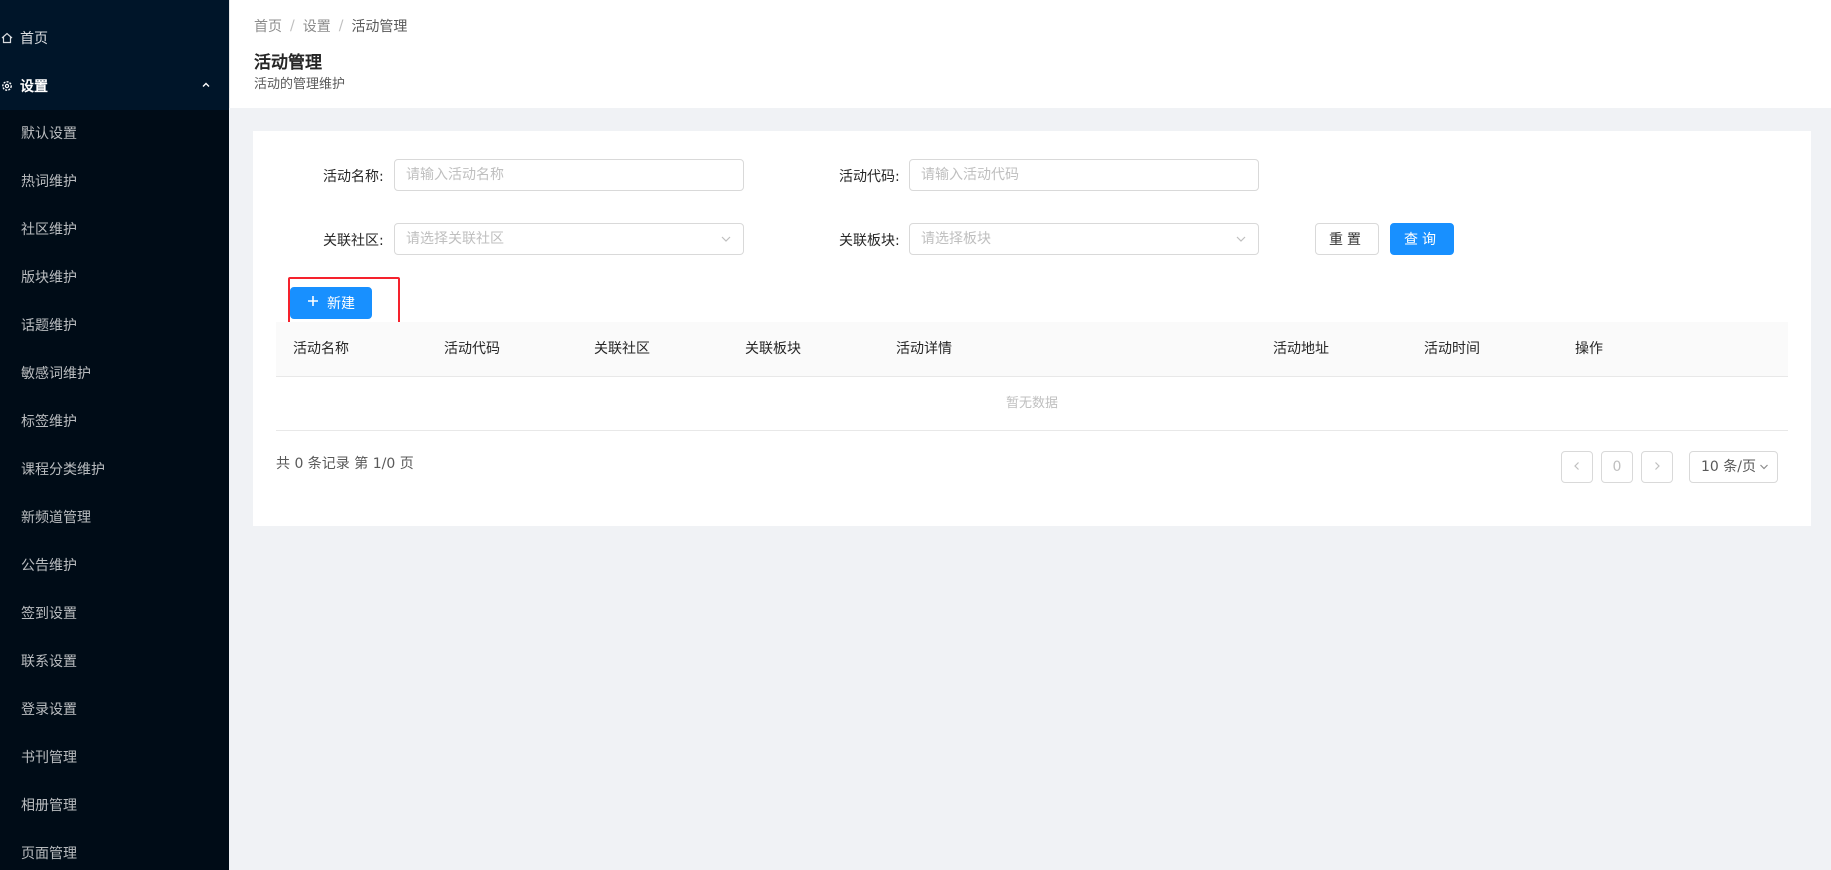  I want to click on sidebar-item-hot-words: 热词维护, so click(114, 182).